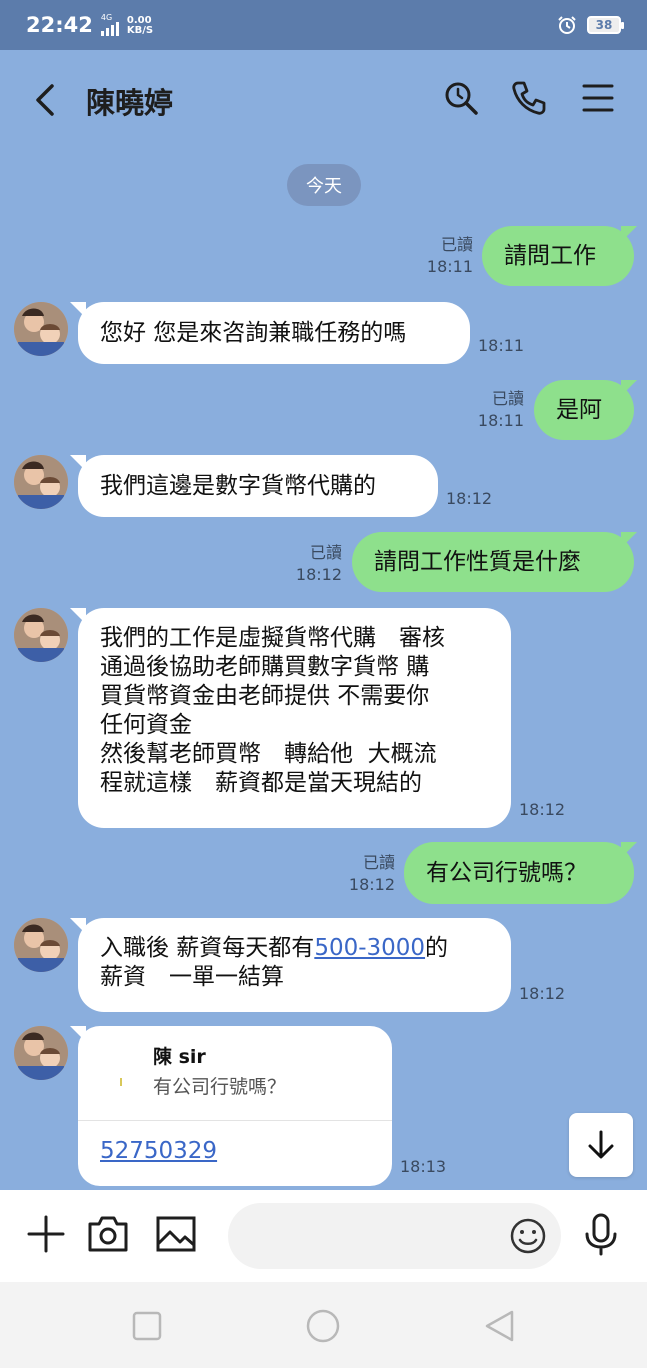 The height and width of the screenshot is (1368, 647). Describe the element at coordinates (272, 638) in the screenshot. I see `message-line: 我們的工作是虛擬貨幣代購 審核` at that location.